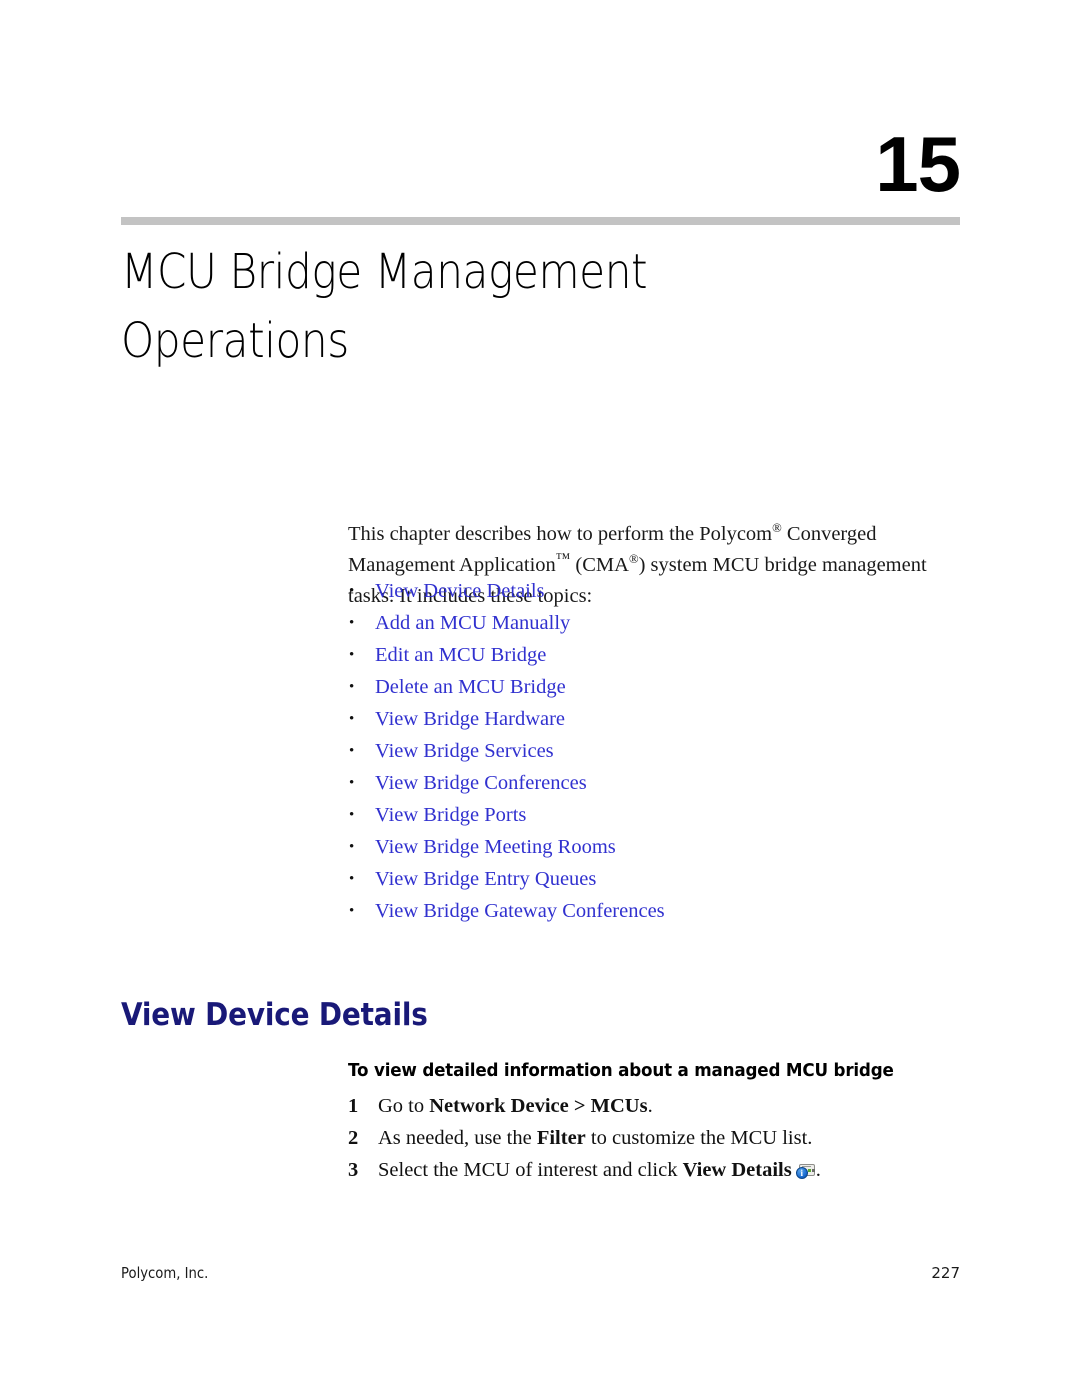  What do you see at coordinates (470, 719) in the screenshot?
I see `topic-link-view-bridge-hardware: View Bridge Hardware` at bounding box center [470, 719].